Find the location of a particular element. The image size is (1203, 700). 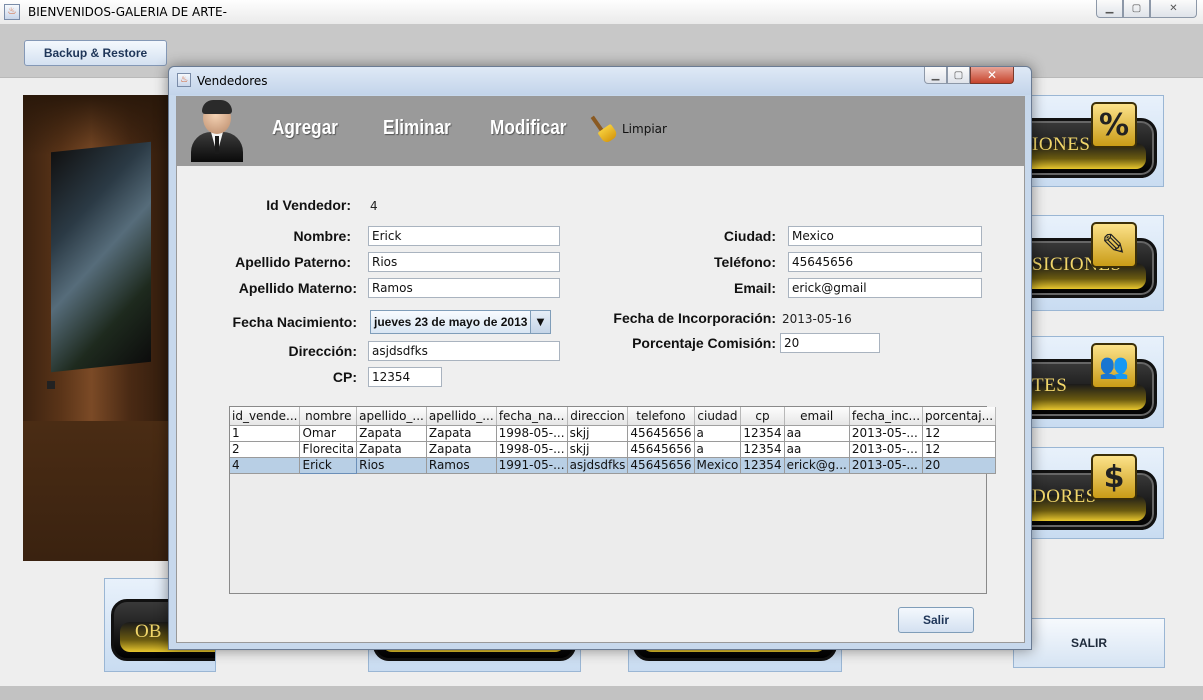

wall-switch is located at coordinates (51, 385).